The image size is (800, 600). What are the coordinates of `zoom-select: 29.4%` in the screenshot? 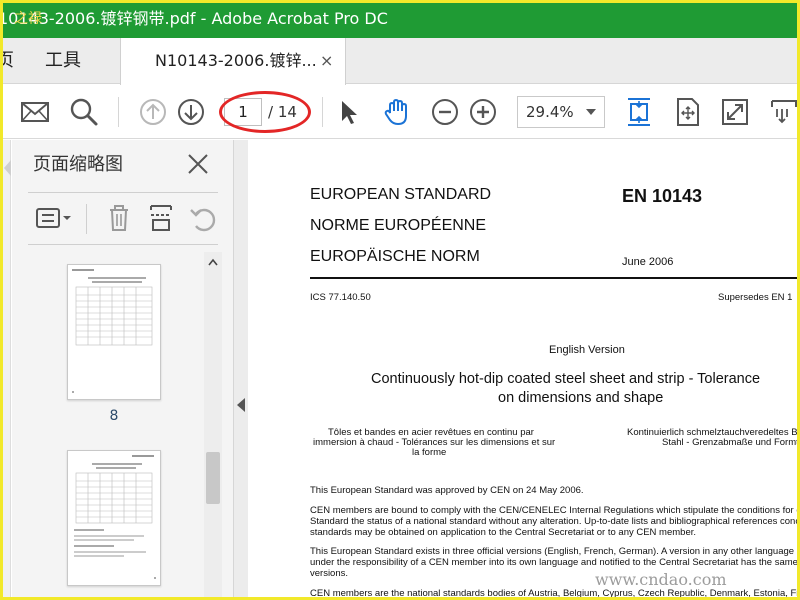 It's located at (561, 112).